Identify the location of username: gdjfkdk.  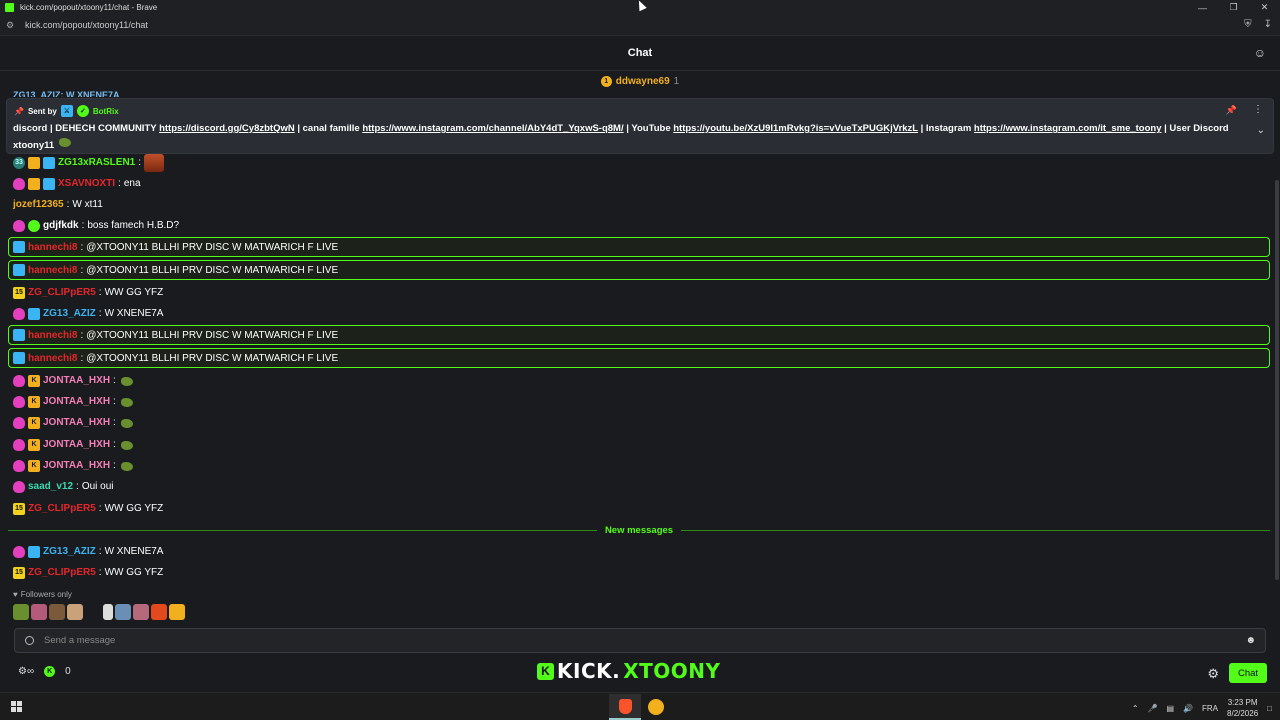
(61, 225).